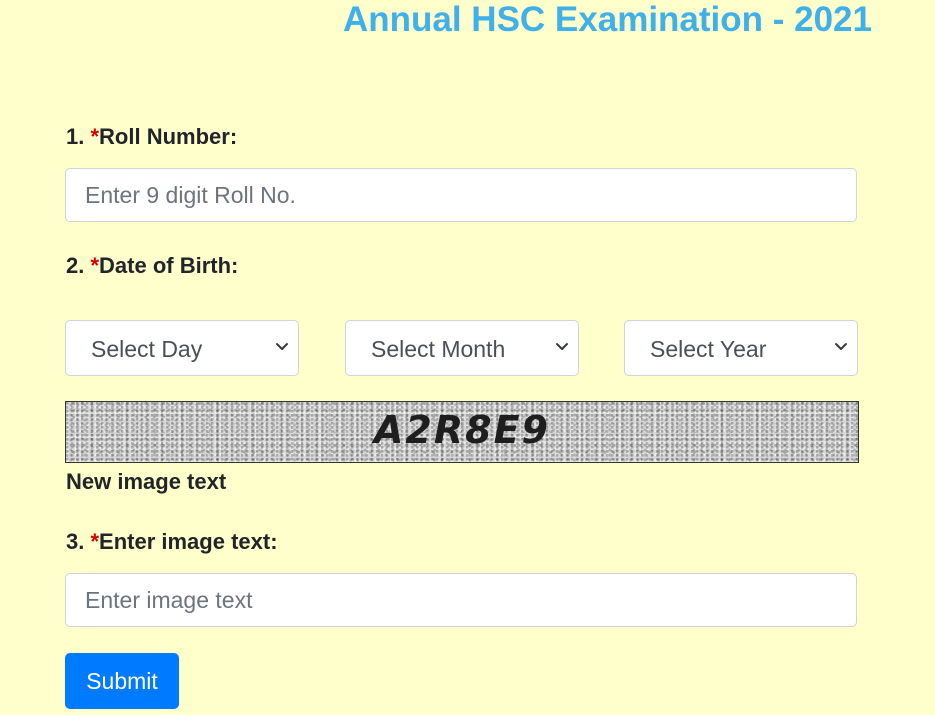 Image resolution: width=935 pixels, height=715 pixels. I want to click on new-image-text-link: New image text, so click(146, 482).